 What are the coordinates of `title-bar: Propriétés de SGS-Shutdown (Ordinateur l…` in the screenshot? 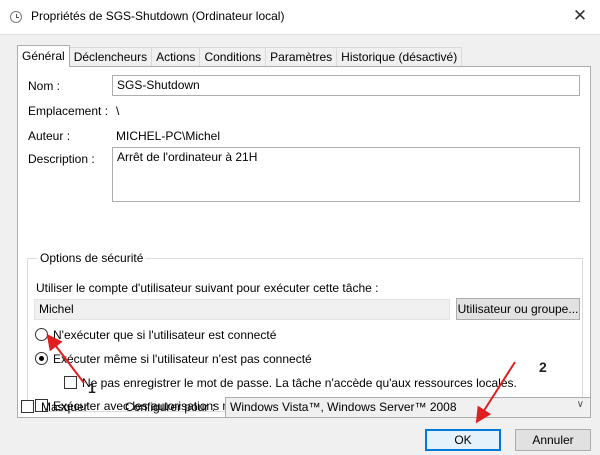 It's located at (300, 17).